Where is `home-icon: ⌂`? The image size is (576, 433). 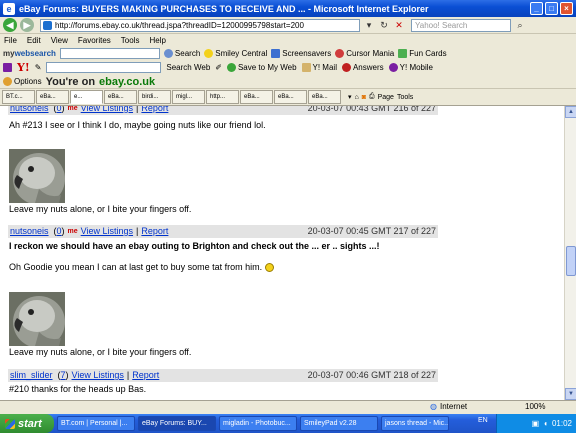
home-icon: ⌂ is located at coordinates (357, 97).